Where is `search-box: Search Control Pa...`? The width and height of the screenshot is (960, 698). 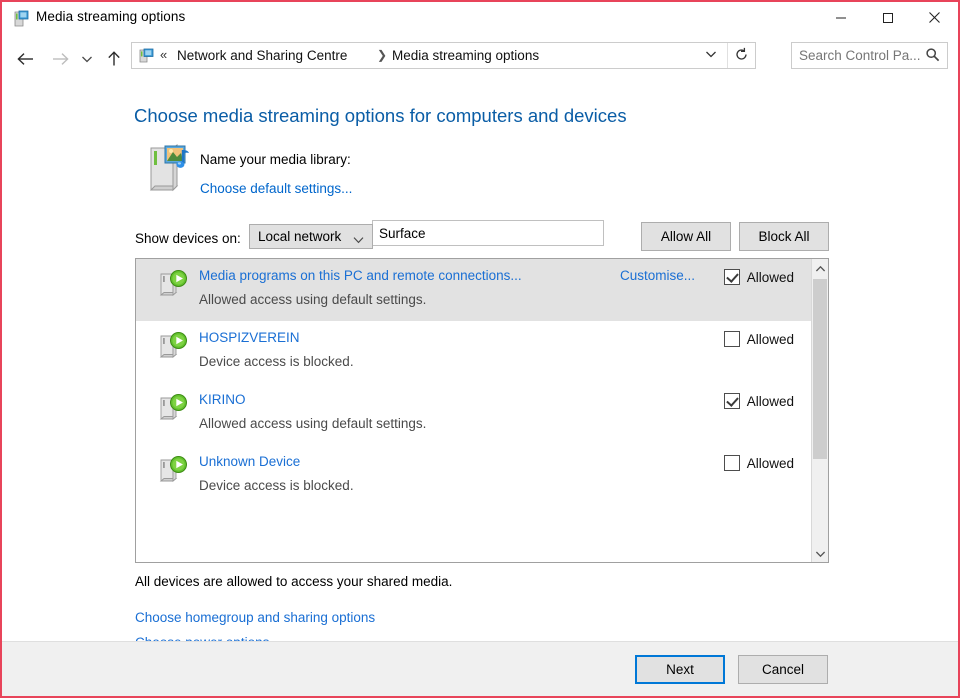
search-box: Search Control Pa... is located at coordinates (869, 55).